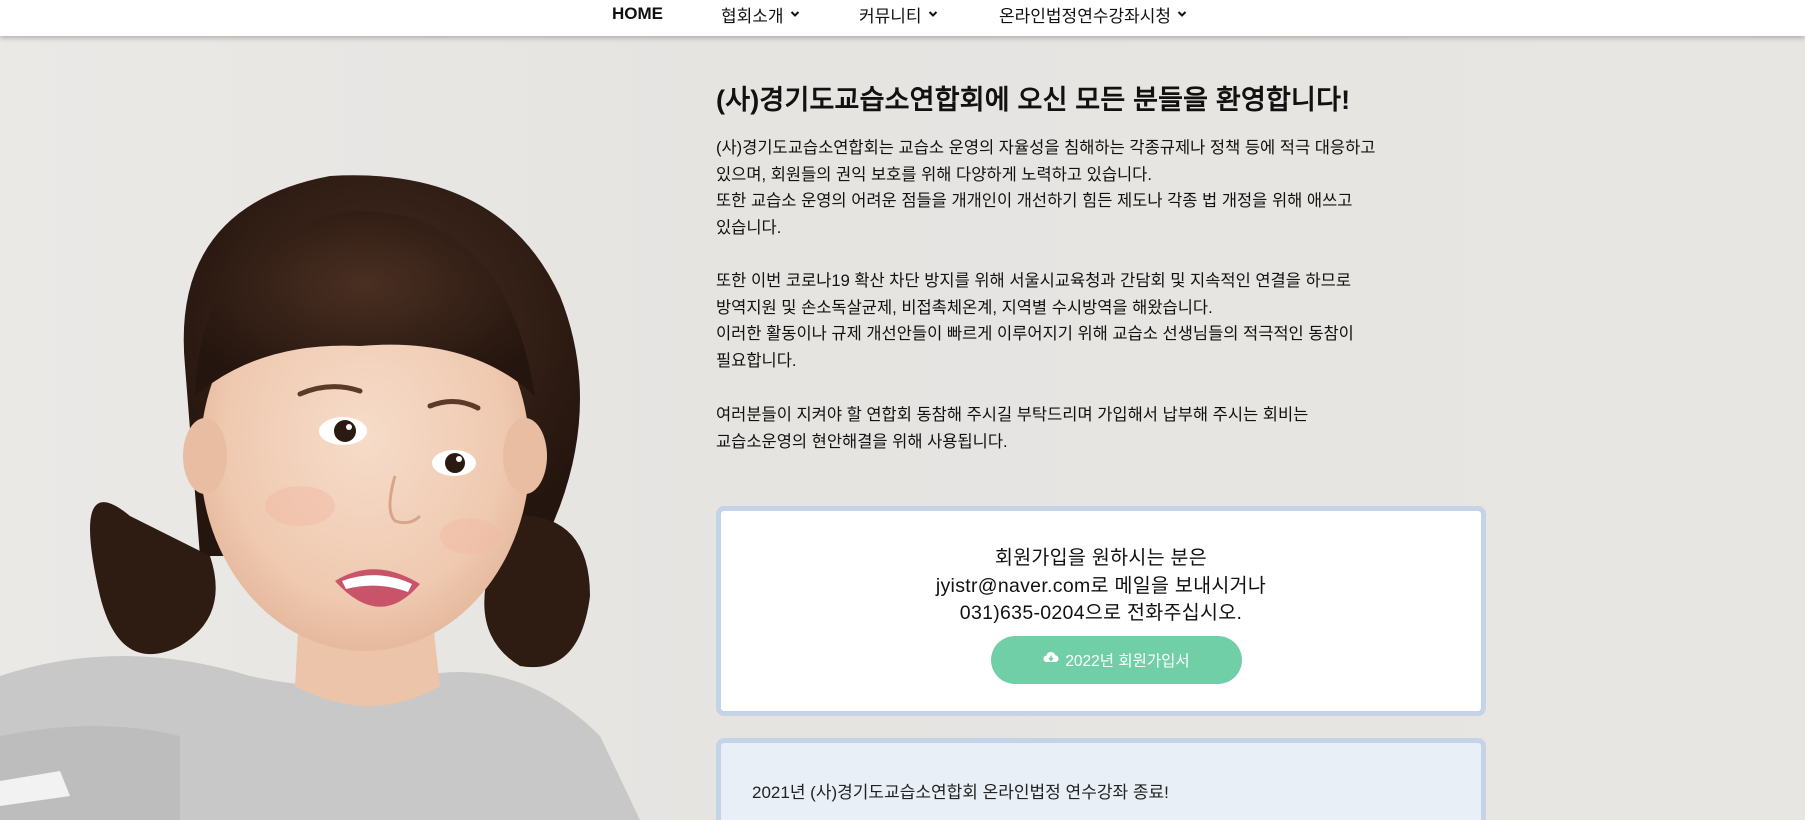  I want to click on membership-form-download-button: 2022년 회원가입서, so click(1116, 660).